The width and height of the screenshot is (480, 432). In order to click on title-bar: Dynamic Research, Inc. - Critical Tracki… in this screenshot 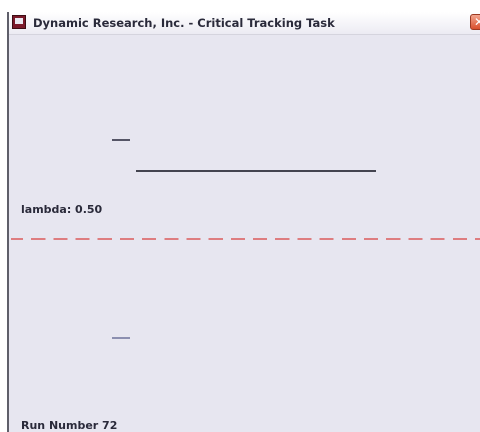, I will do `click(244, 23)`.